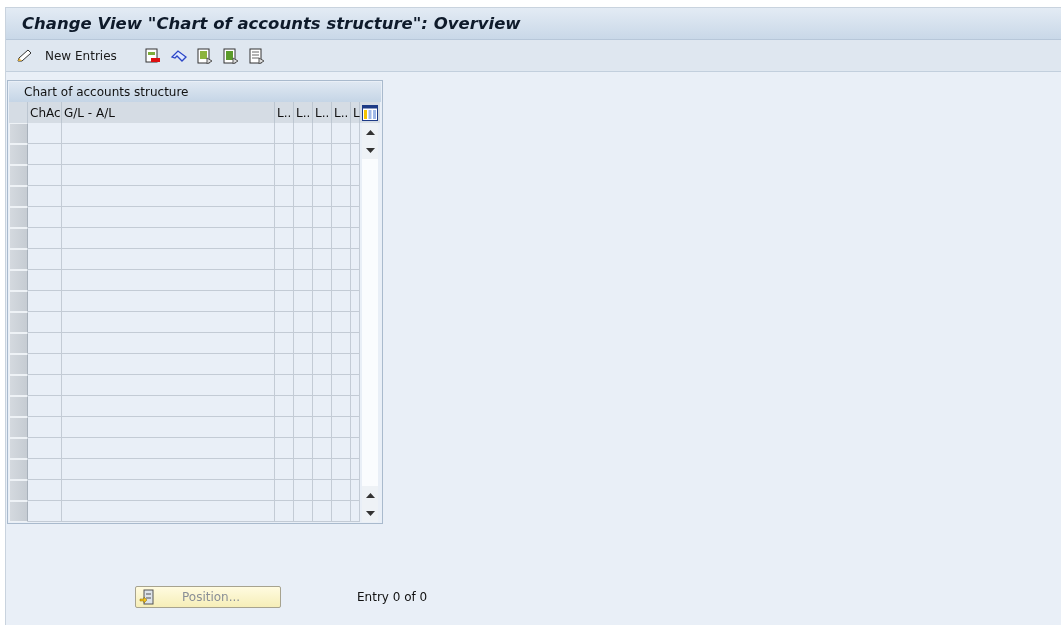 Image resolution: width=1061 pixels, height=625 pixels. Describe the element at coordinates (370, 322) in the screenshot. I see `scrollbar` at that location.